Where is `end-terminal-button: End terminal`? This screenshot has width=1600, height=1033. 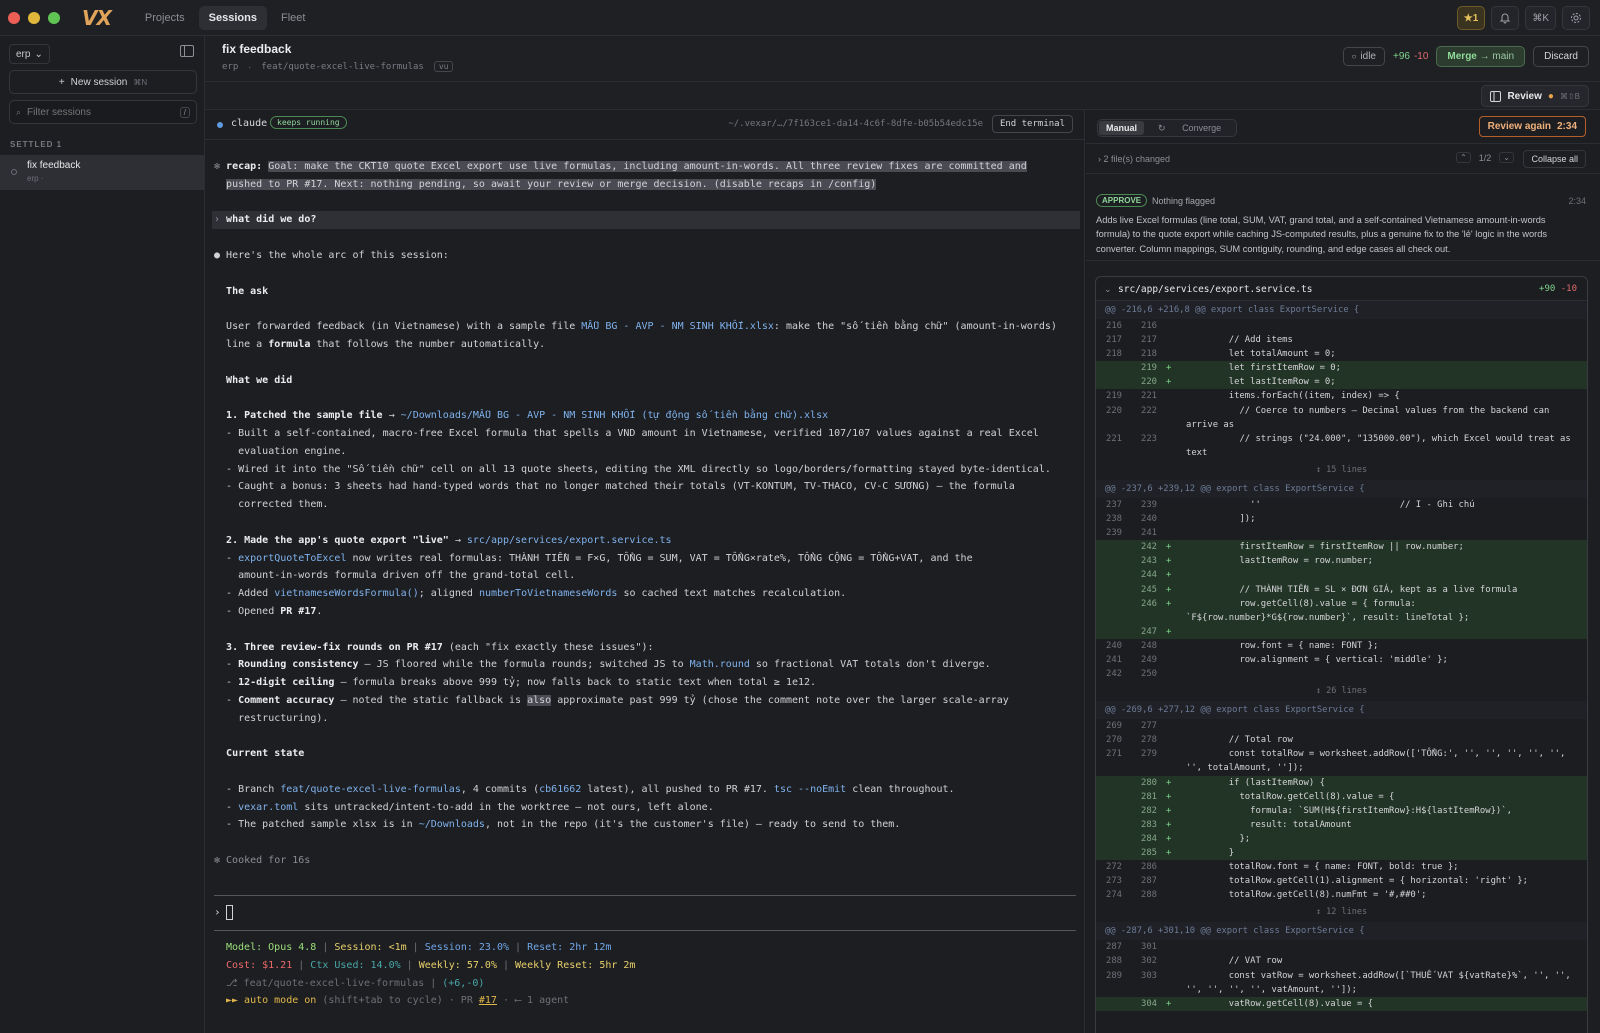 end-terminal-button: End terminal is located at coordinates (1032, 124).